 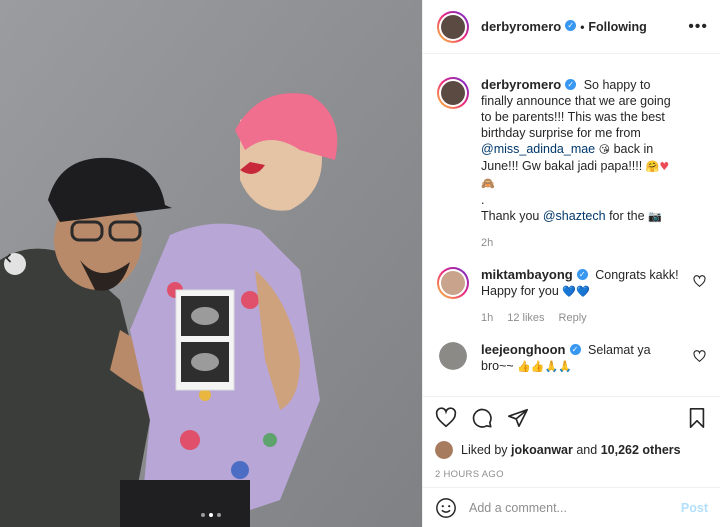 What do you see at coordinates (617, 27) in the screenshot?
I see `following-button: Following` at bounding box center [617, 27].